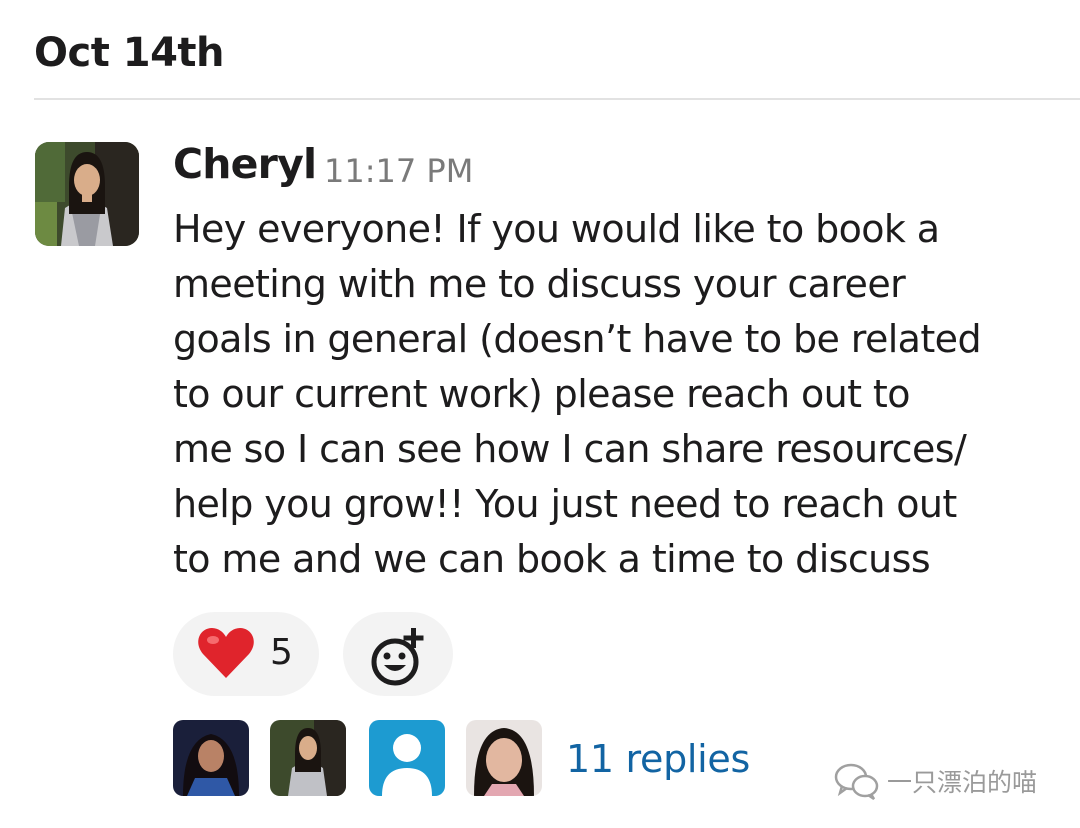  I want to click on add-reaction-button, so click(398, 654).